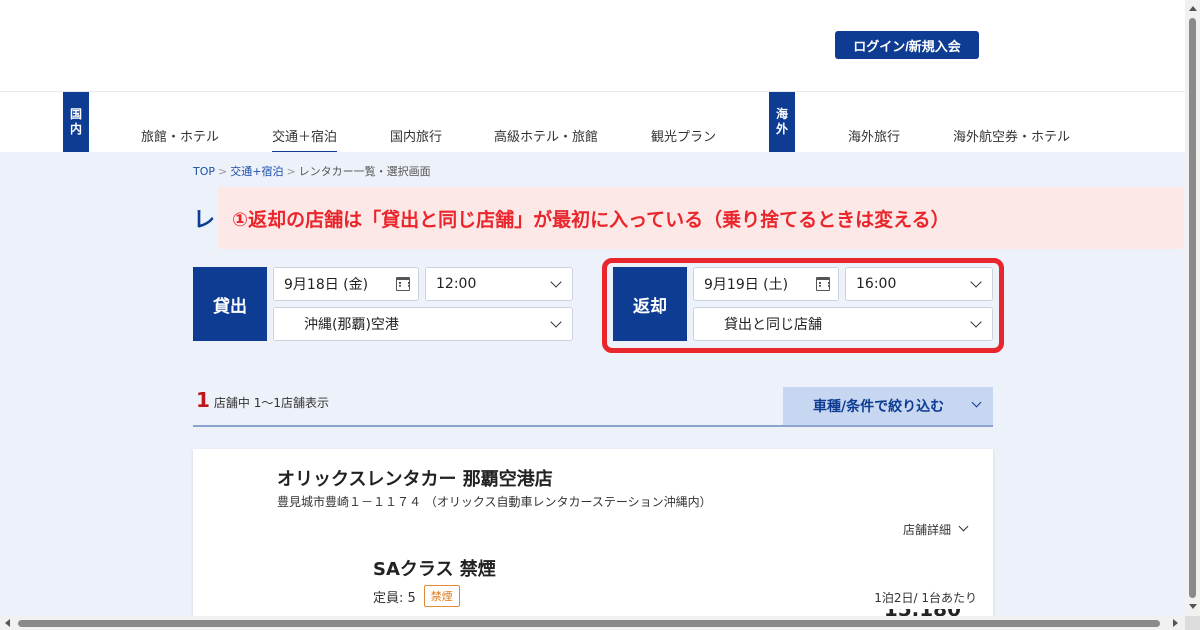 This screenshot has height=630, width=1200. Describe the element at coordinates (76, 122) in the screenshot. I see `domestic-badge: 国 内` at that location.